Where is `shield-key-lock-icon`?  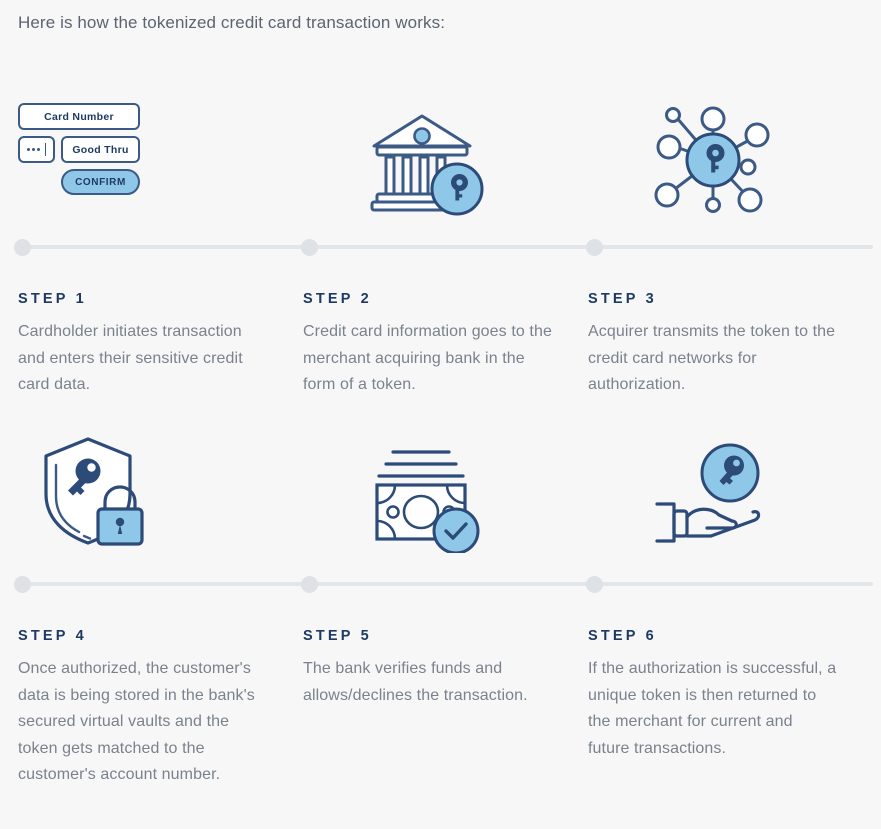
shield-key-lock-icon is located at coordinates (143, 497).